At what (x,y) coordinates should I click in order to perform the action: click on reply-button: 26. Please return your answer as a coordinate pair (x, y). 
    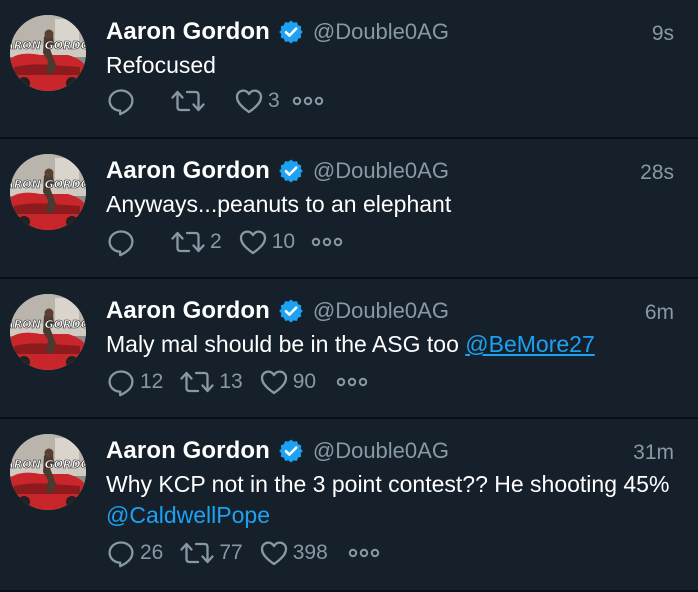
    Looking at the image, I should click on (134, 553).